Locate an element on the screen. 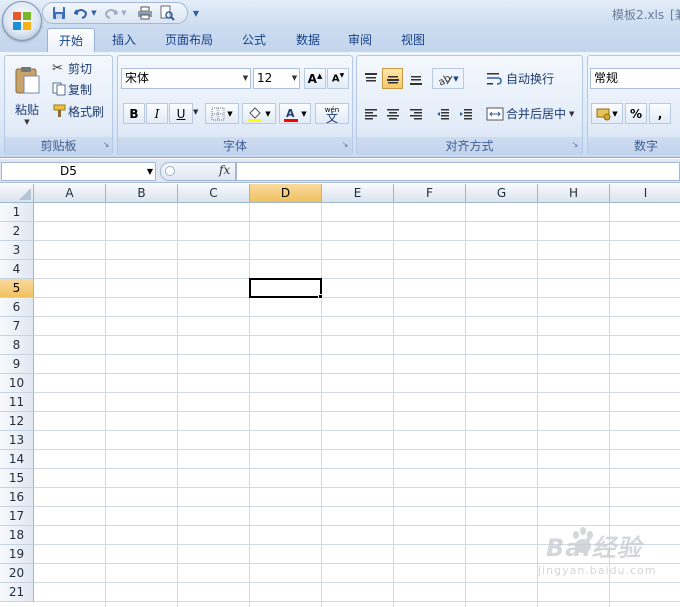  row-header-5: 5 is located at coordinates (17, 288).